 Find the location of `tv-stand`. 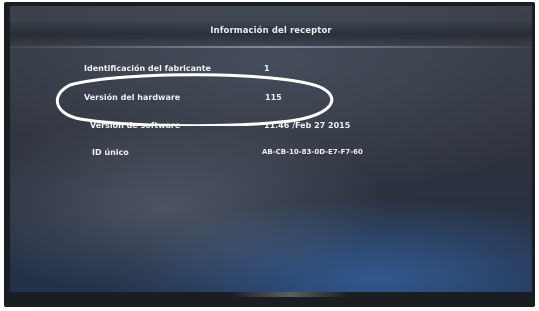

tv-stand is located at coordinates (290, 294).